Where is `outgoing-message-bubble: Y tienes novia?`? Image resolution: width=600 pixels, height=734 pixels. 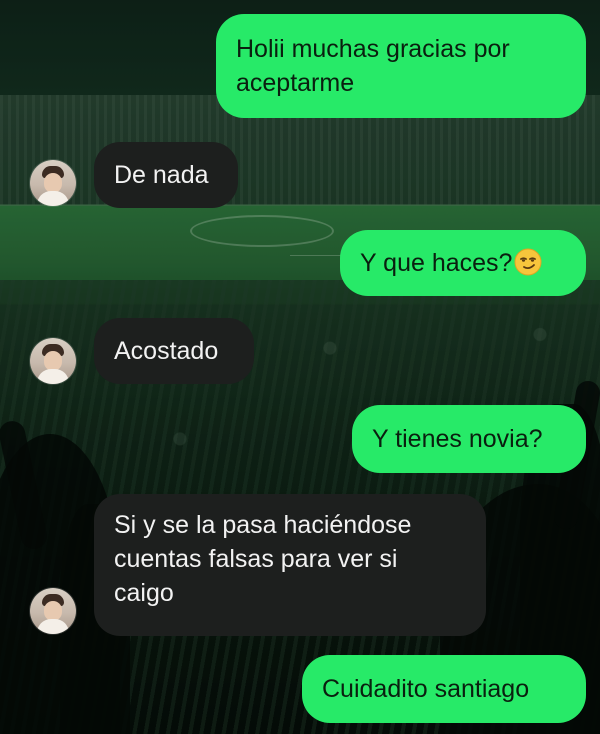
outgoing-message-bubble: Y tienes novia? is located at coordinates (469, 439).